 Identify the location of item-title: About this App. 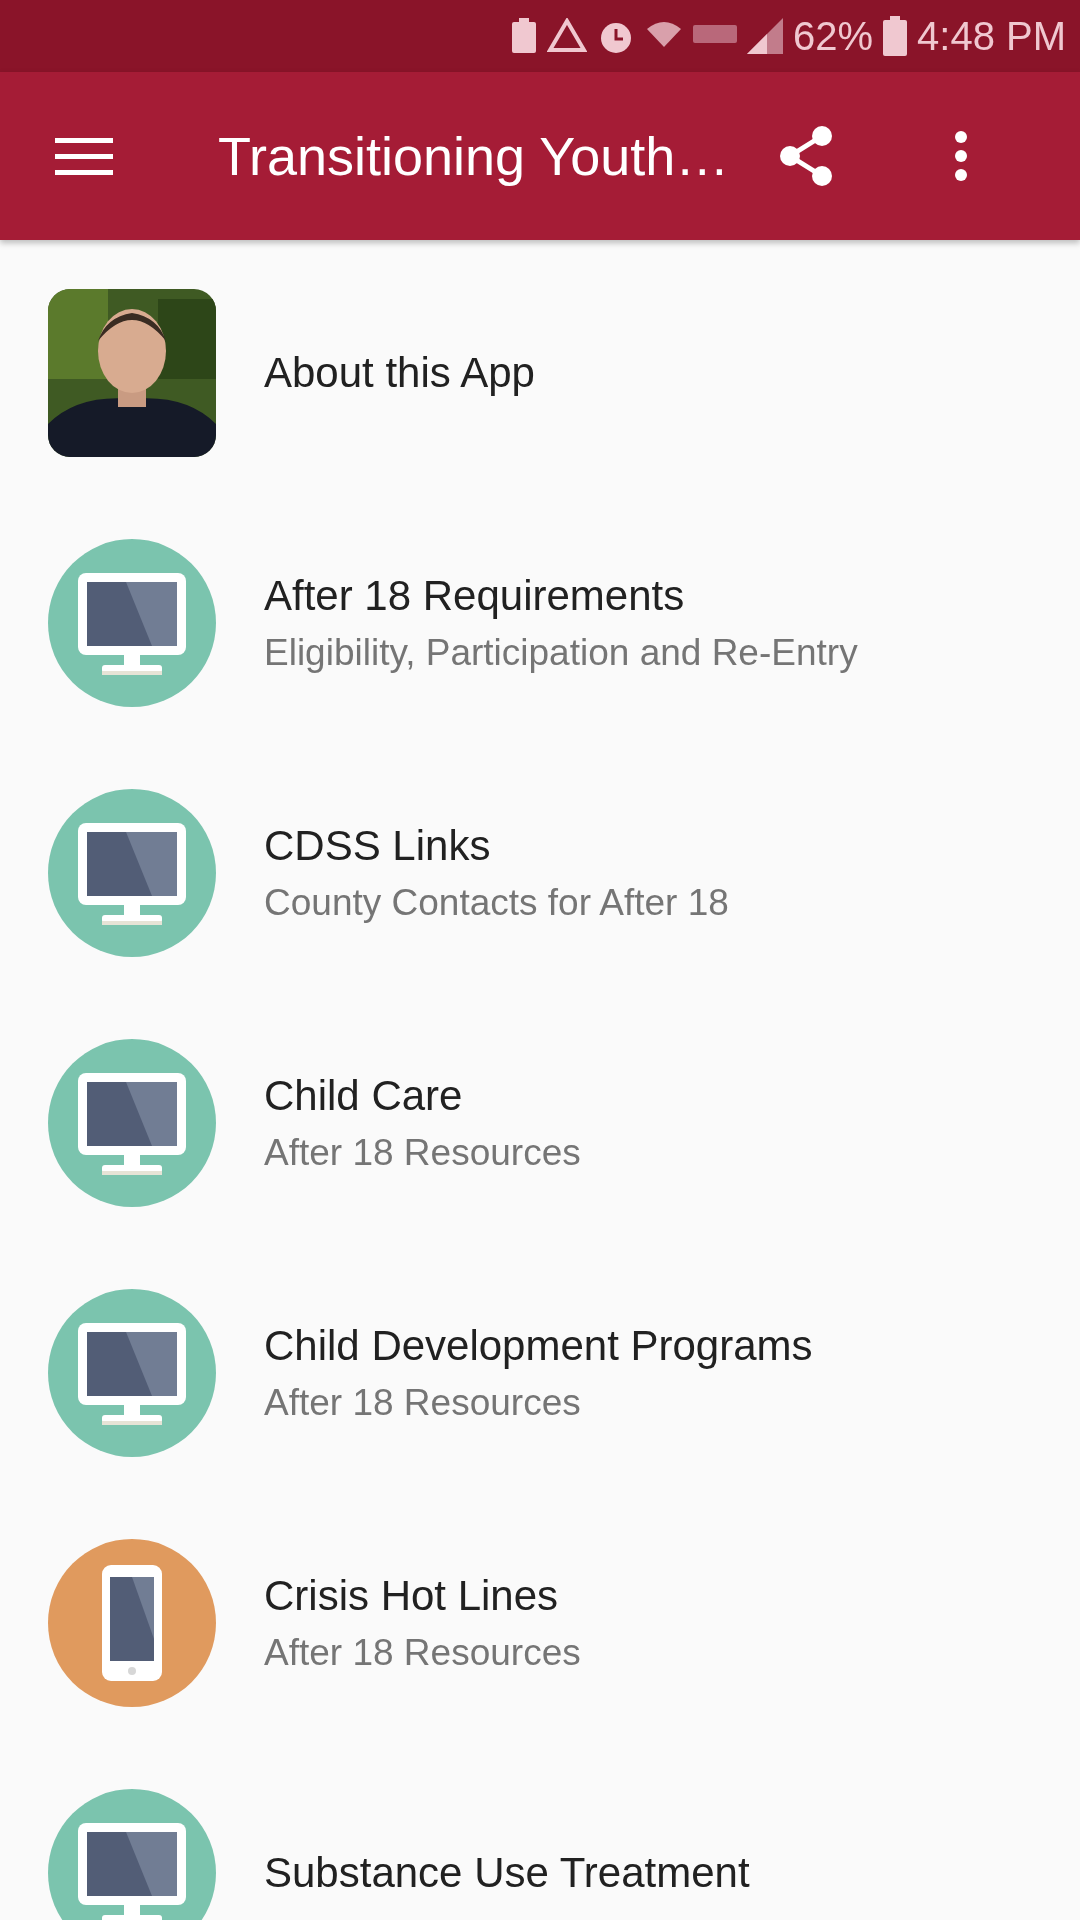
(399, 373).